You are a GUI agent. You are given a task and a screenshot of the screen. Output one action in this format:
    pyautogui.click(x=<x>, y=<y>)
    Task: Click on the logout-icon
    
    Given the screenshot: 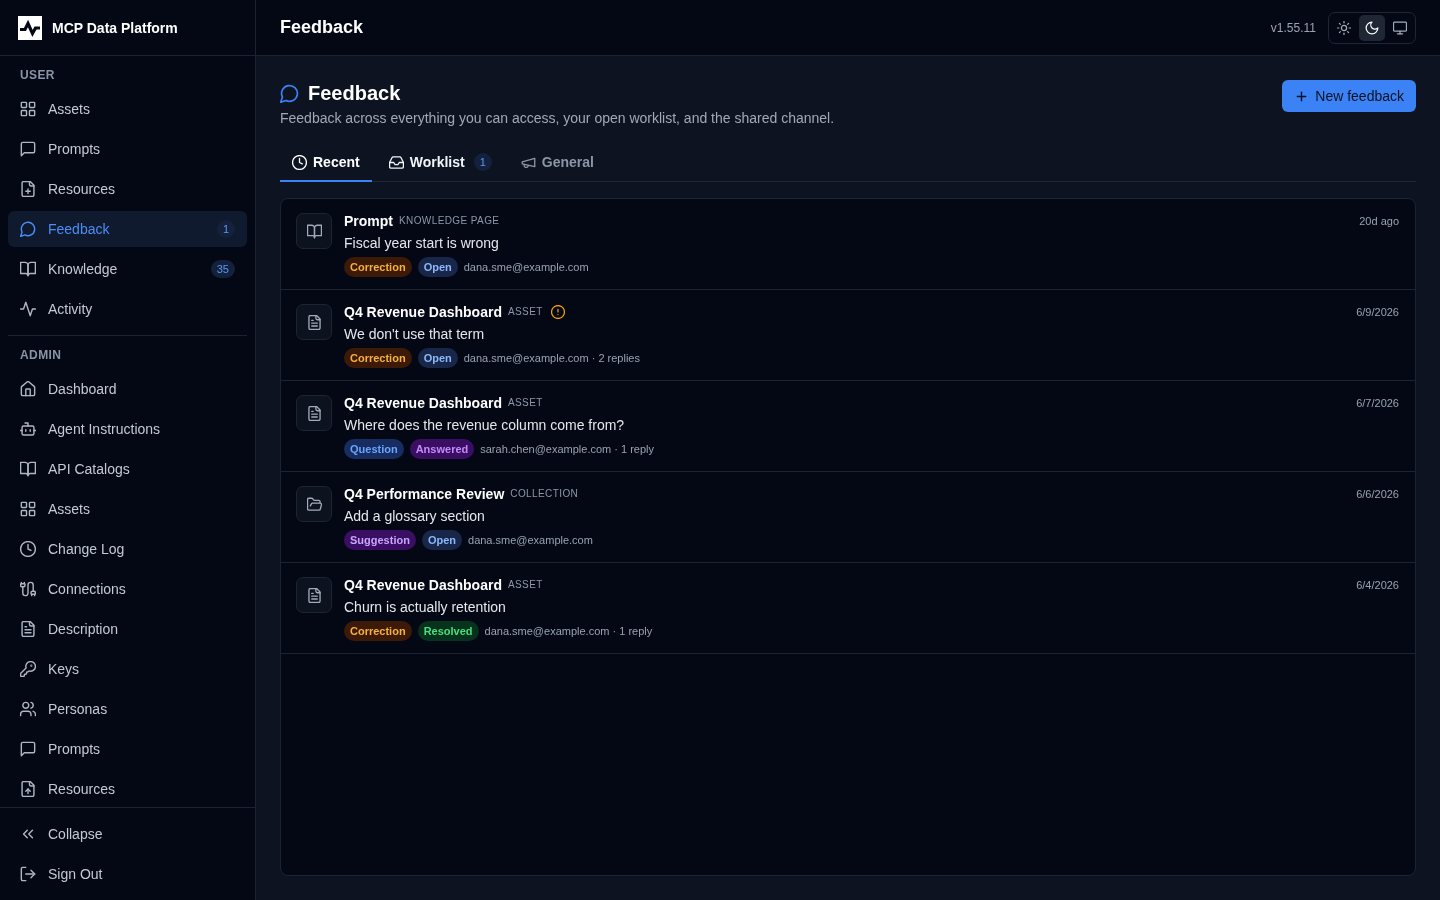 What is the action you would take?
    pyautogui.click(x=28, y=874)
    